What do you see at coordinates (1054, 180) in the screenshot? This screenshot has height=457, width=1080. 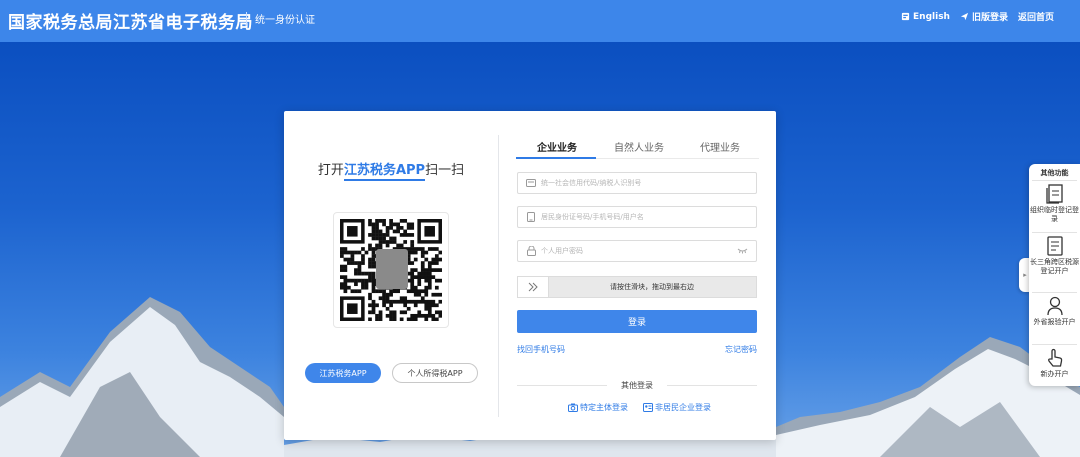 I see `side-panel-title-divider` at bounding box center [1054, 180].